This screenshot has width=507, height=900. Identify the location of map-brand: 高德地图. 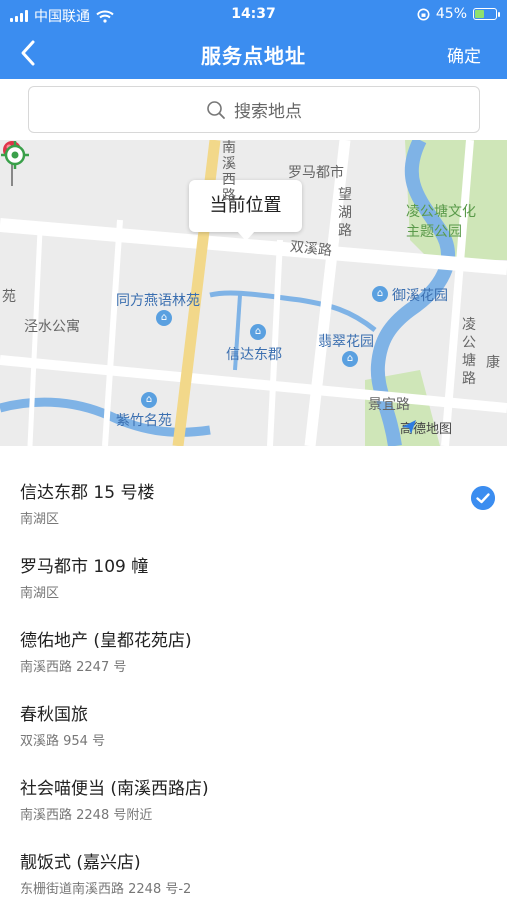
(426, 427).